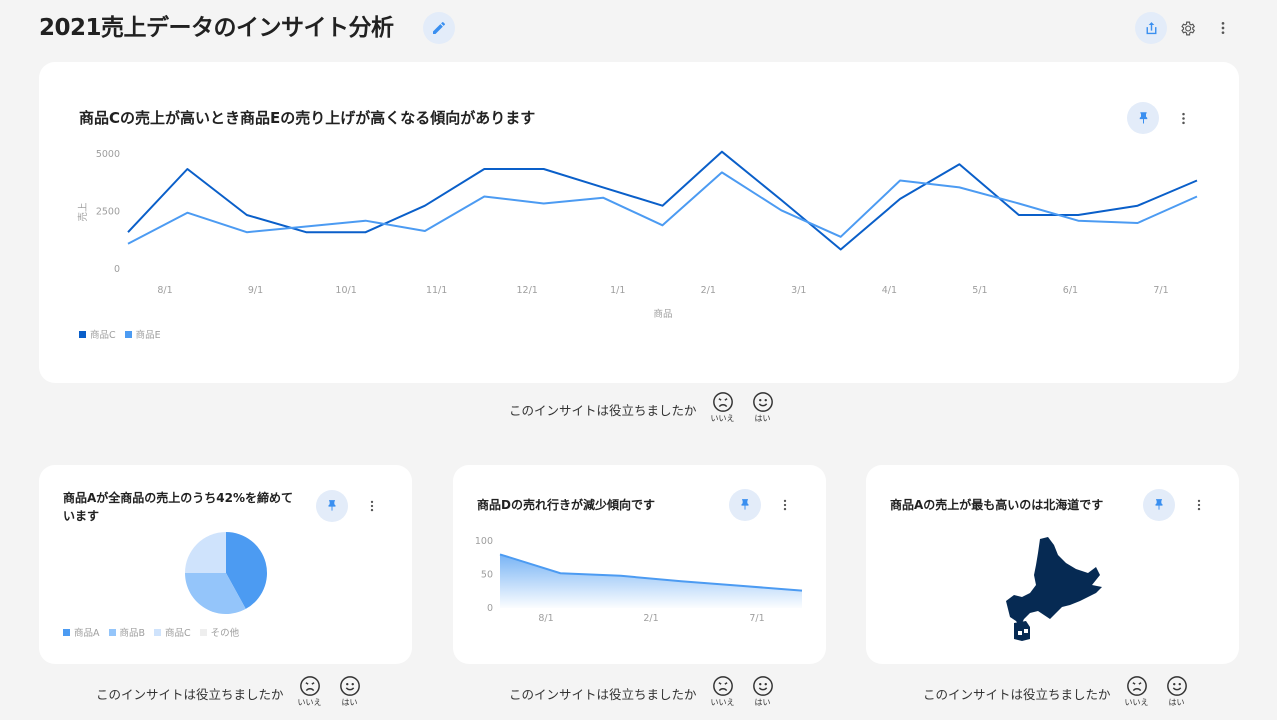 The height and width of the screenshot is (720, 1277). What do you see at coordinates (566, 505) in the screenshot?
I see `insight-title: 商品Dの売れ行きが減少傾向です` at bounding box center [566, 505].